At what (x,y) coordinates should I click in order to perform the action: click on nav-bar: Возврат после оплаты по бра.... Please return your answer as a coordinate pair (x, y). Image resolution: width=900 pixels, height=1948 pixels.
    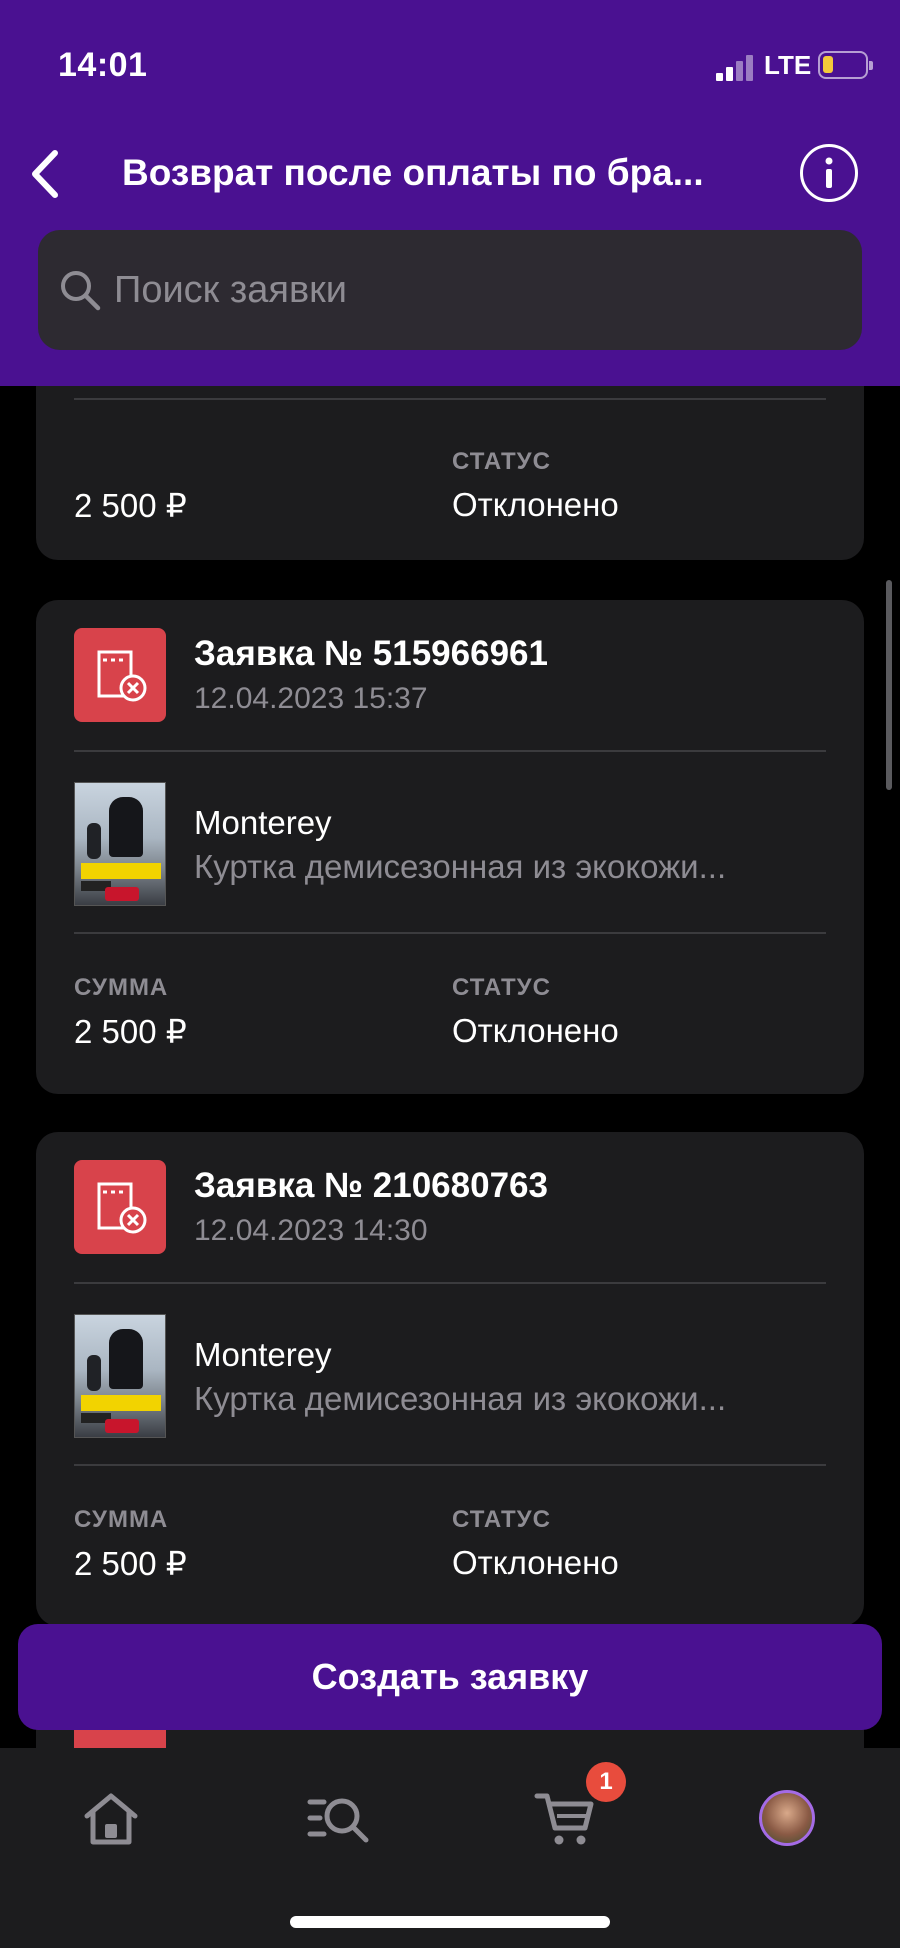
    Looking at the image, I should click on (450, 175).